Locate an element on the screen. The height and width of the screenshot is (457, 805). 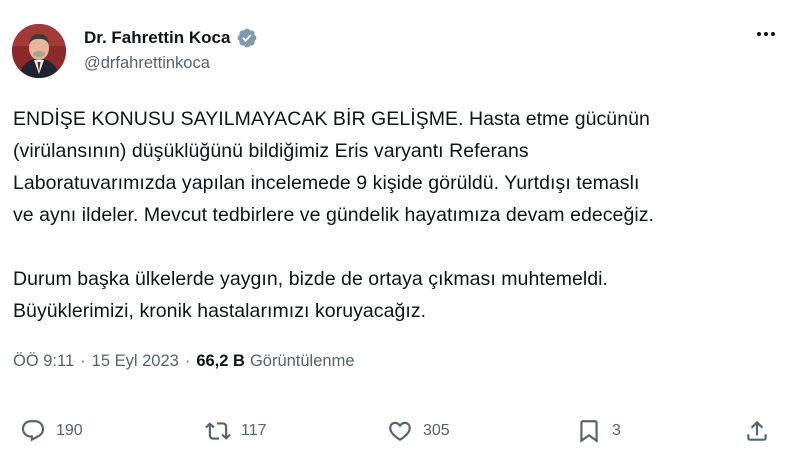
bookmark-count: 3 is located at coordinates (616, 430).